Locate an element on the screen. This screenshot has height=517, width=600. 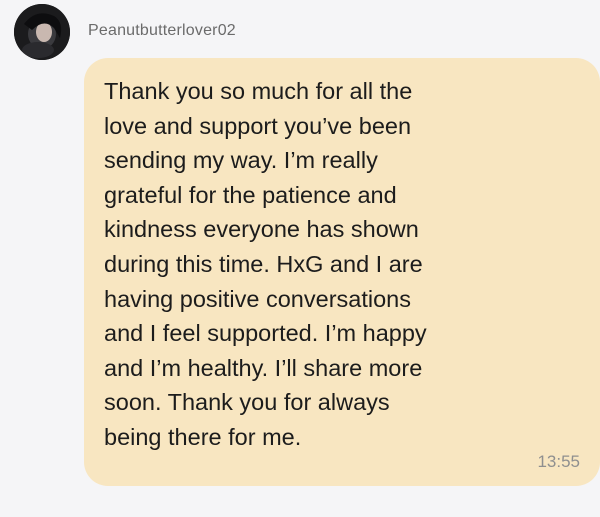
sender-username: Peanutbutterlover02 is located at coordinates (162, 31).